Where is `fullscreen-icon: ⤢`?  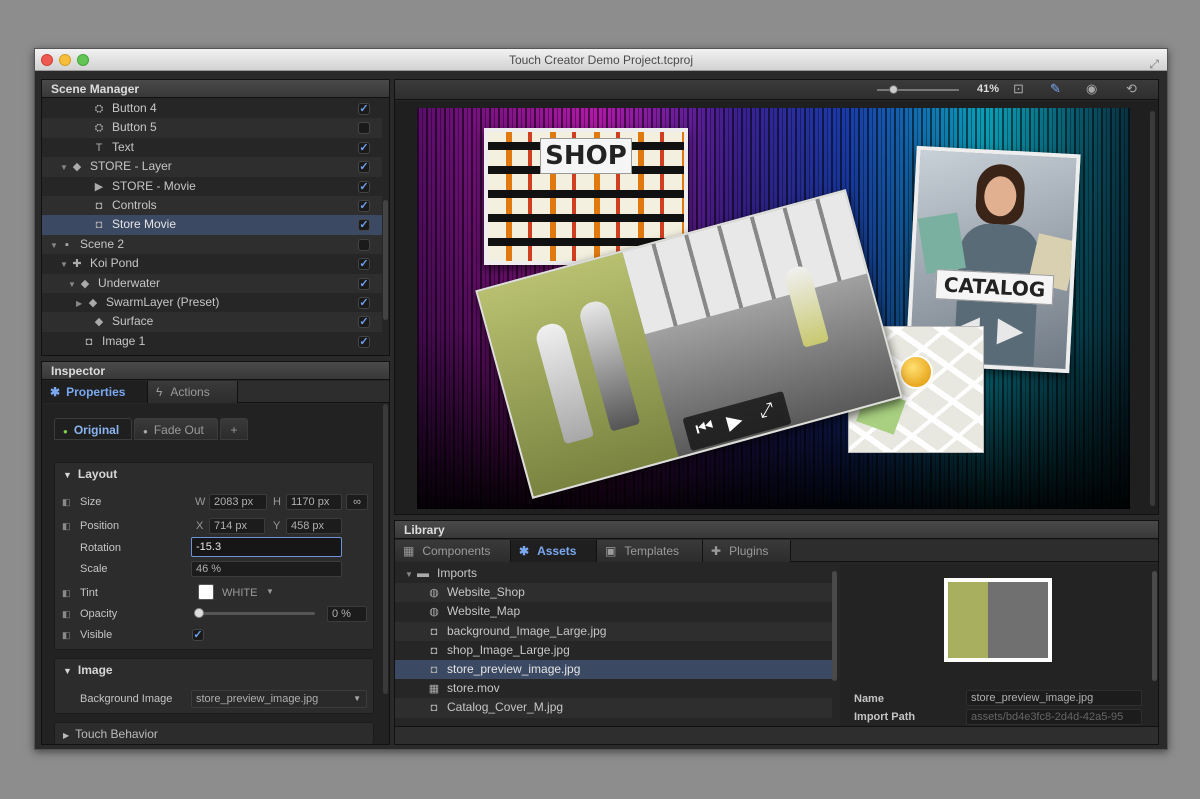
fullscreen-icon: ⤢ is located at coordinates (1154, 64).